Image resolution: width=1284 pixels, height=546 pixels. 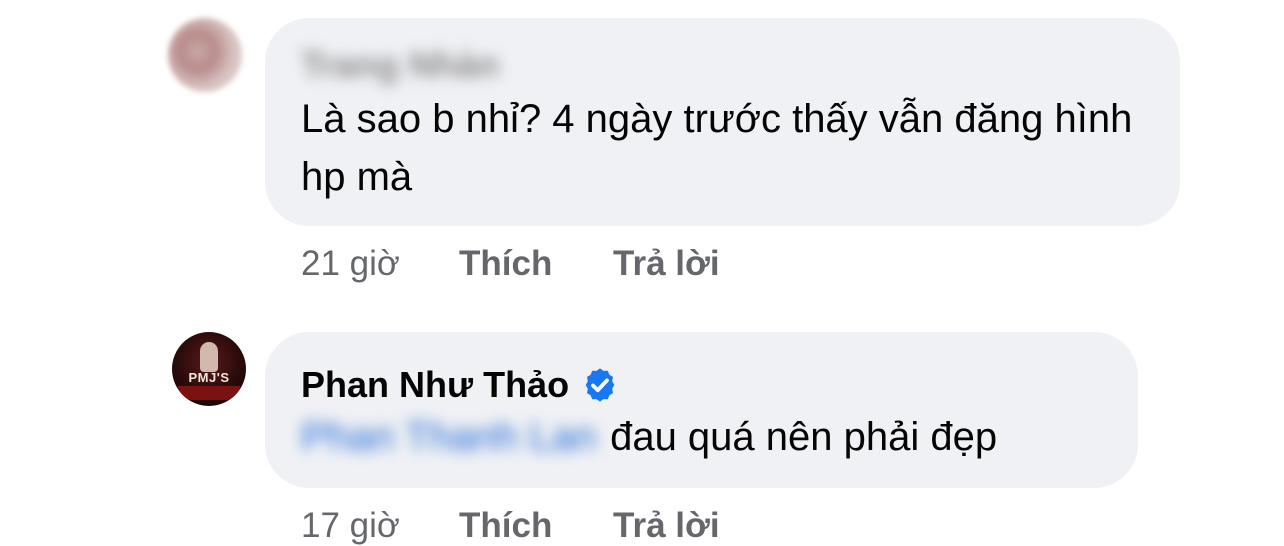 I want to click on comment-author: Phan Như Thảo, so click(x=460, y=385).